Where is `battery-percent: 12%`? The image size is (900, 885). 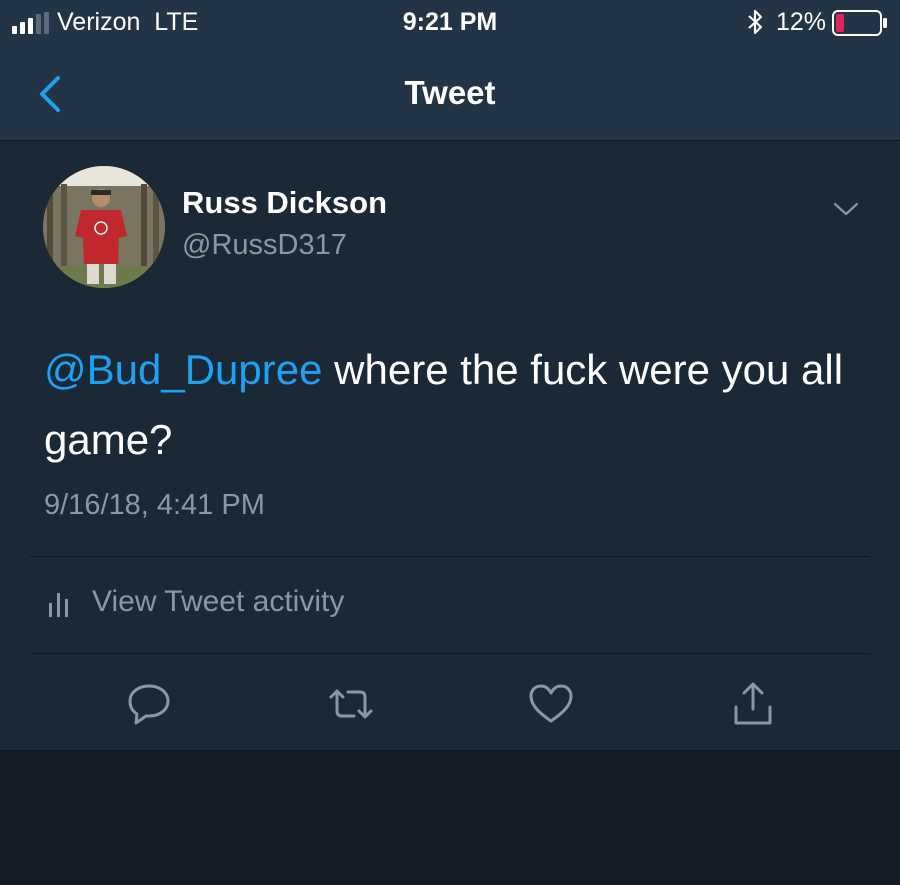 battery-percent: 12% is located at coordinates (801, 22).